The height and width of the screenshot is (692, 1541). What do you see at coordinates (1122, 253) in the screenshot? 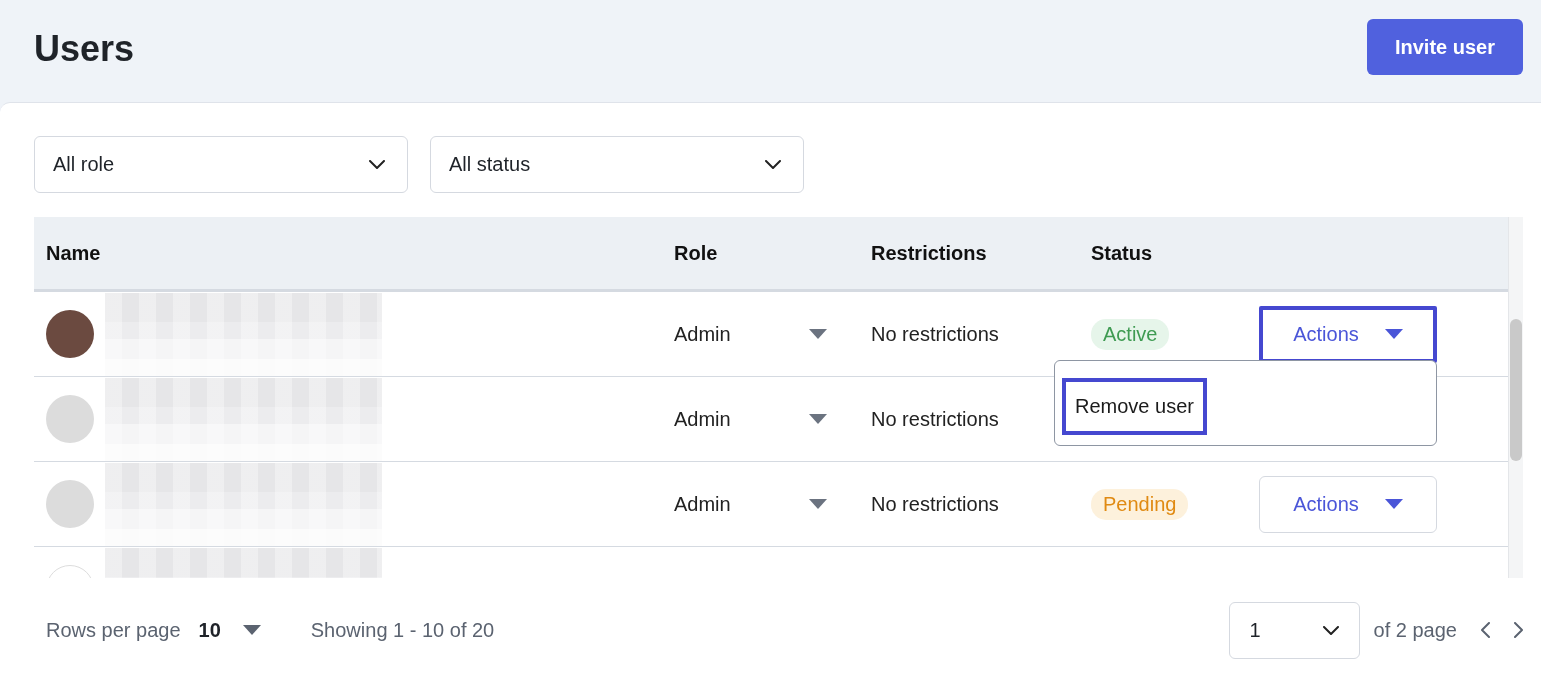
I see `column-header: Status` at bounding box center [1122, 253].